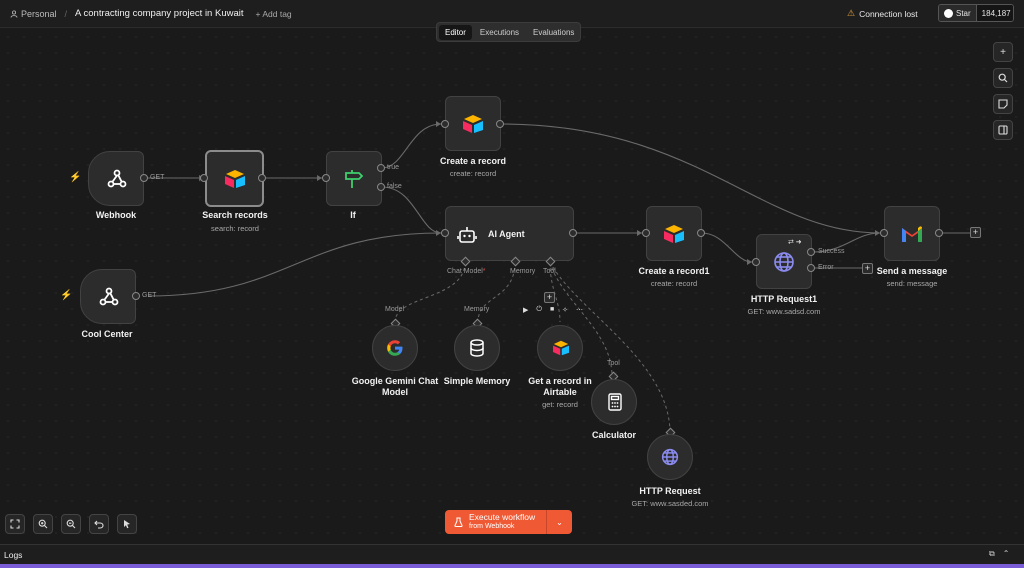  I want to click on tab-editor: Editor, so click(455, 32).